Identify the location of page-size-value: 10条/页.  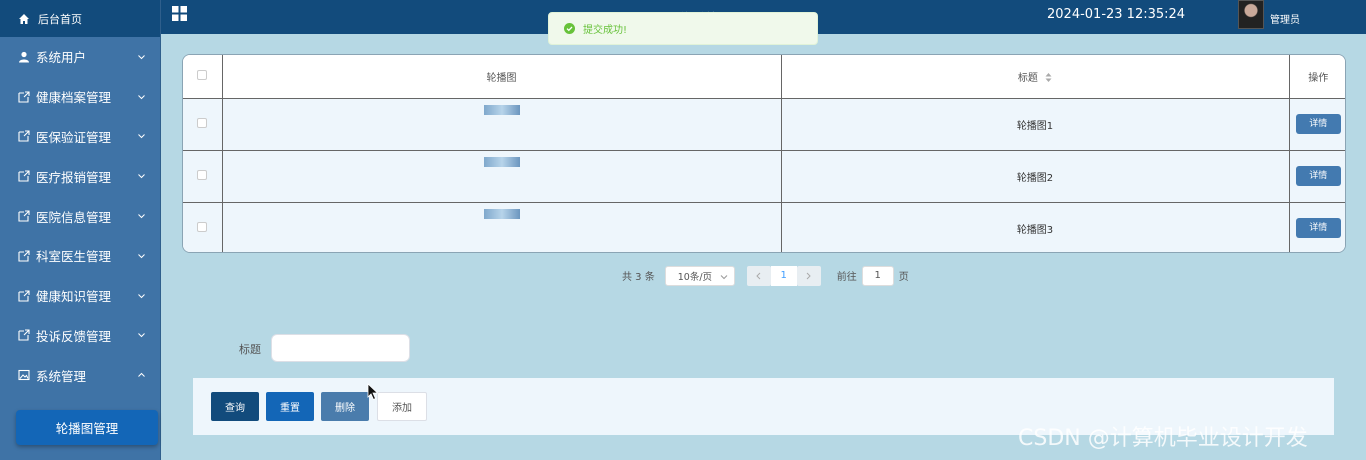
(695, 277).